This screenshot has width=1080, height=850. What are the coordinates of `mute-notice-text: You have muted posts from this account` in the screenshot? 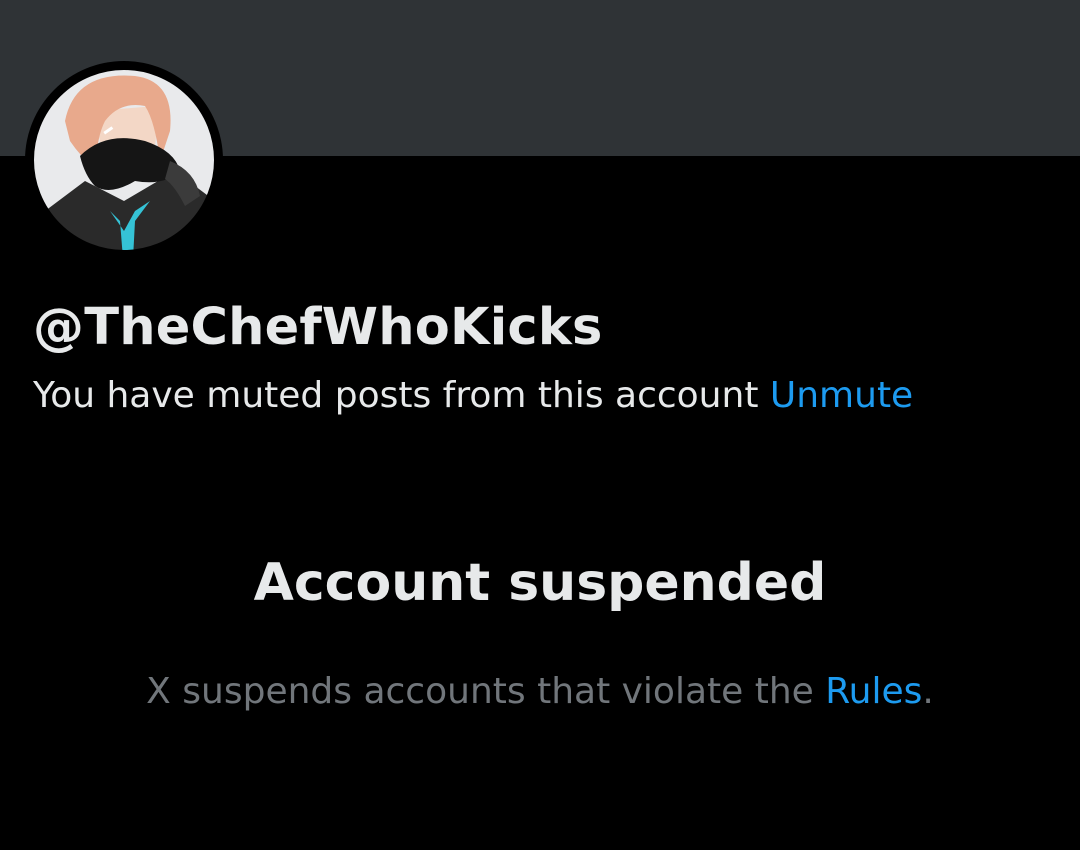 It's located at (396, 395).